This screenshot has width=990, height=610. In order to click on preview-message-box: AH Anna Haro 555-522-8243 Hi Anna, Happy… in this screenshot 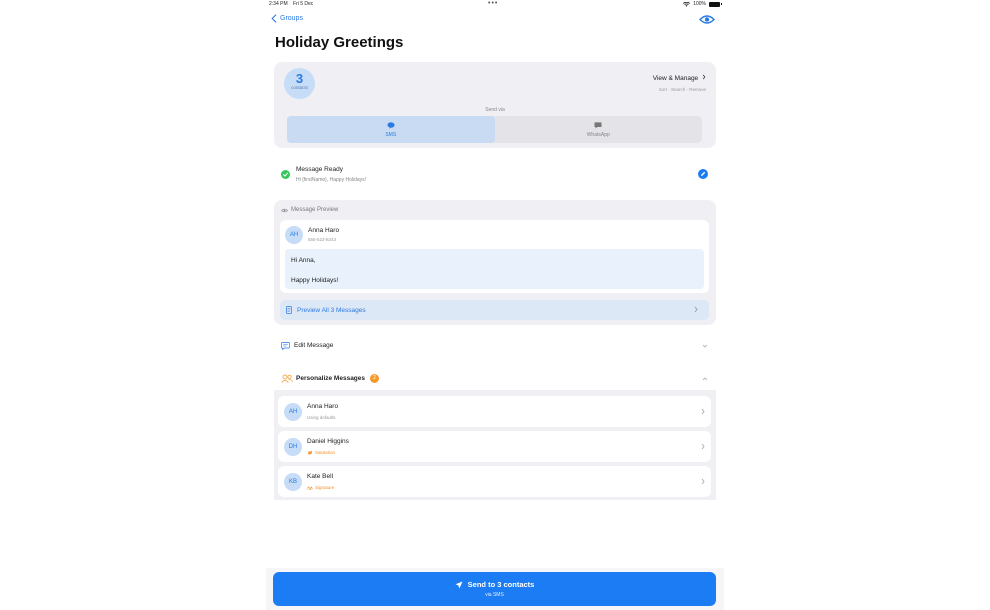, I will do `click(494, 256)`.